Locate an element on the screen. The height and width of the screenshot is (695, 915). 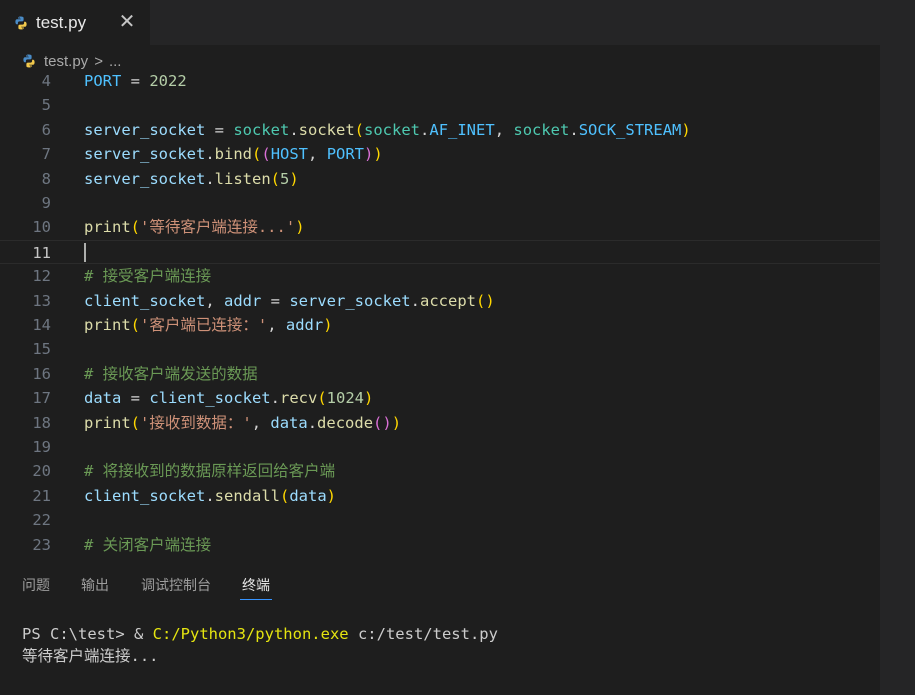
line-number: 8 is located at coordinates (46, 178).